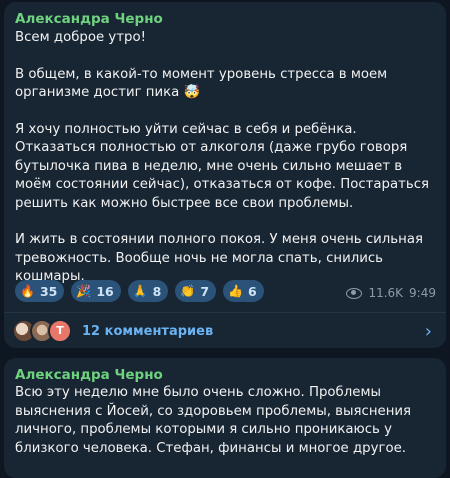  I want to click on eye-icon, so click(354, 293).